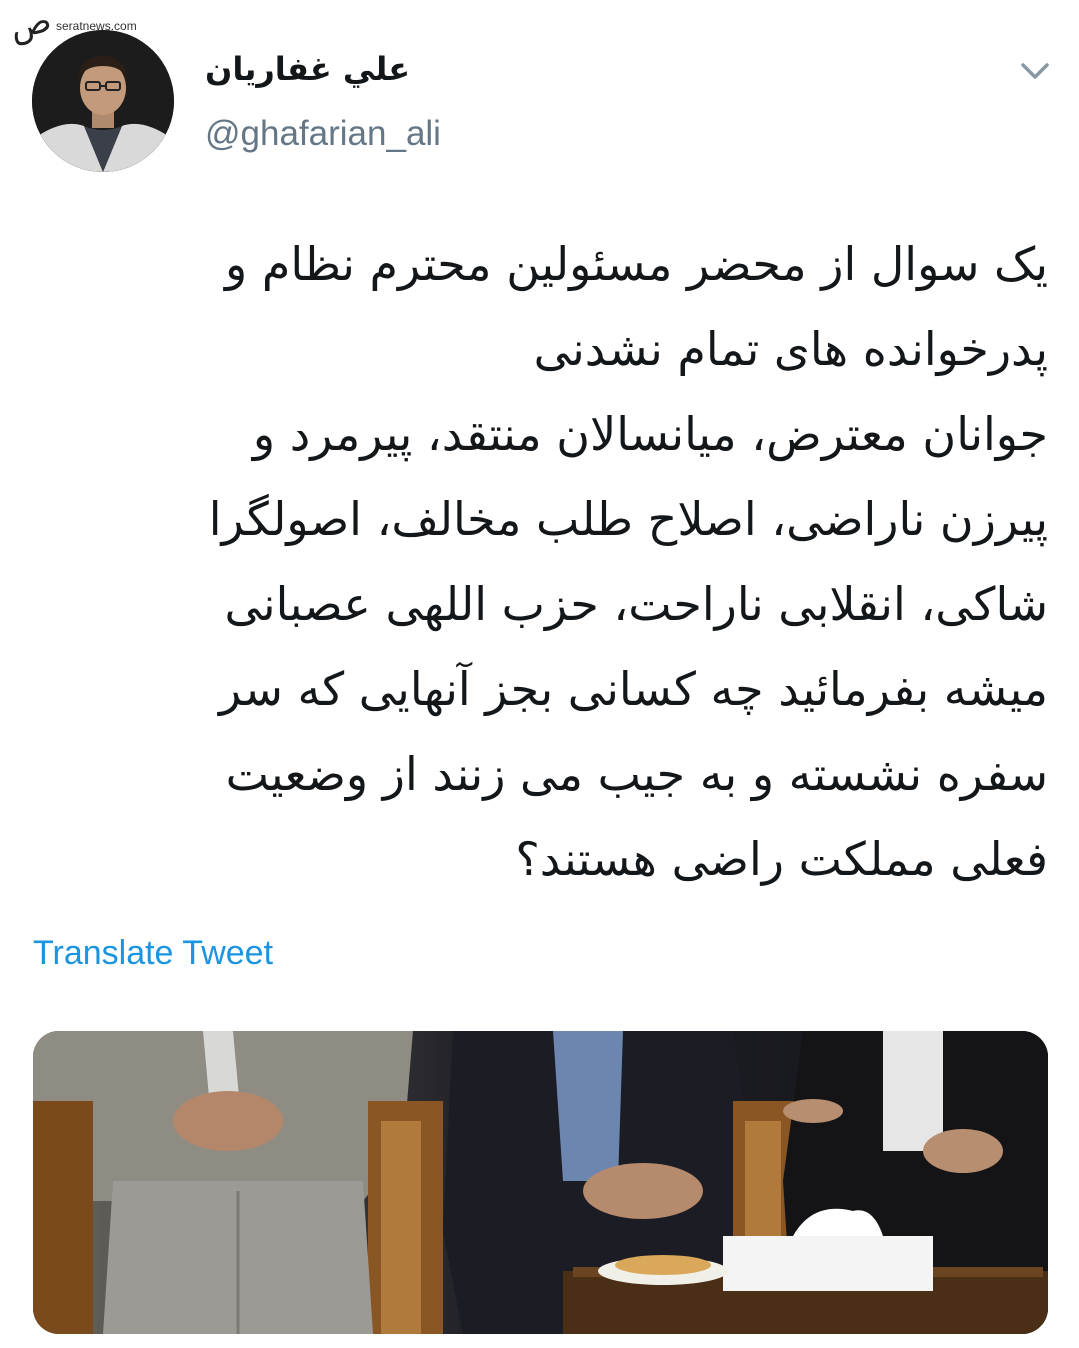  What do you see at coordinates (636, 264) in the screenshot?
I see `tweet-text-line: یک سوال از محضر مسئولین محترم نظام و` at bounding box center [636, 264].